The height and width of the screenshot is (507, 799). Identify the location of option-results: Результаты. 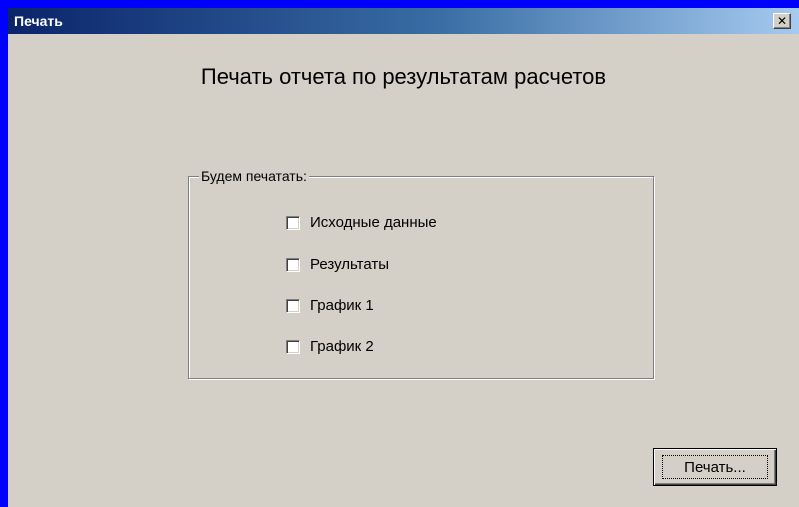
(337, 265).